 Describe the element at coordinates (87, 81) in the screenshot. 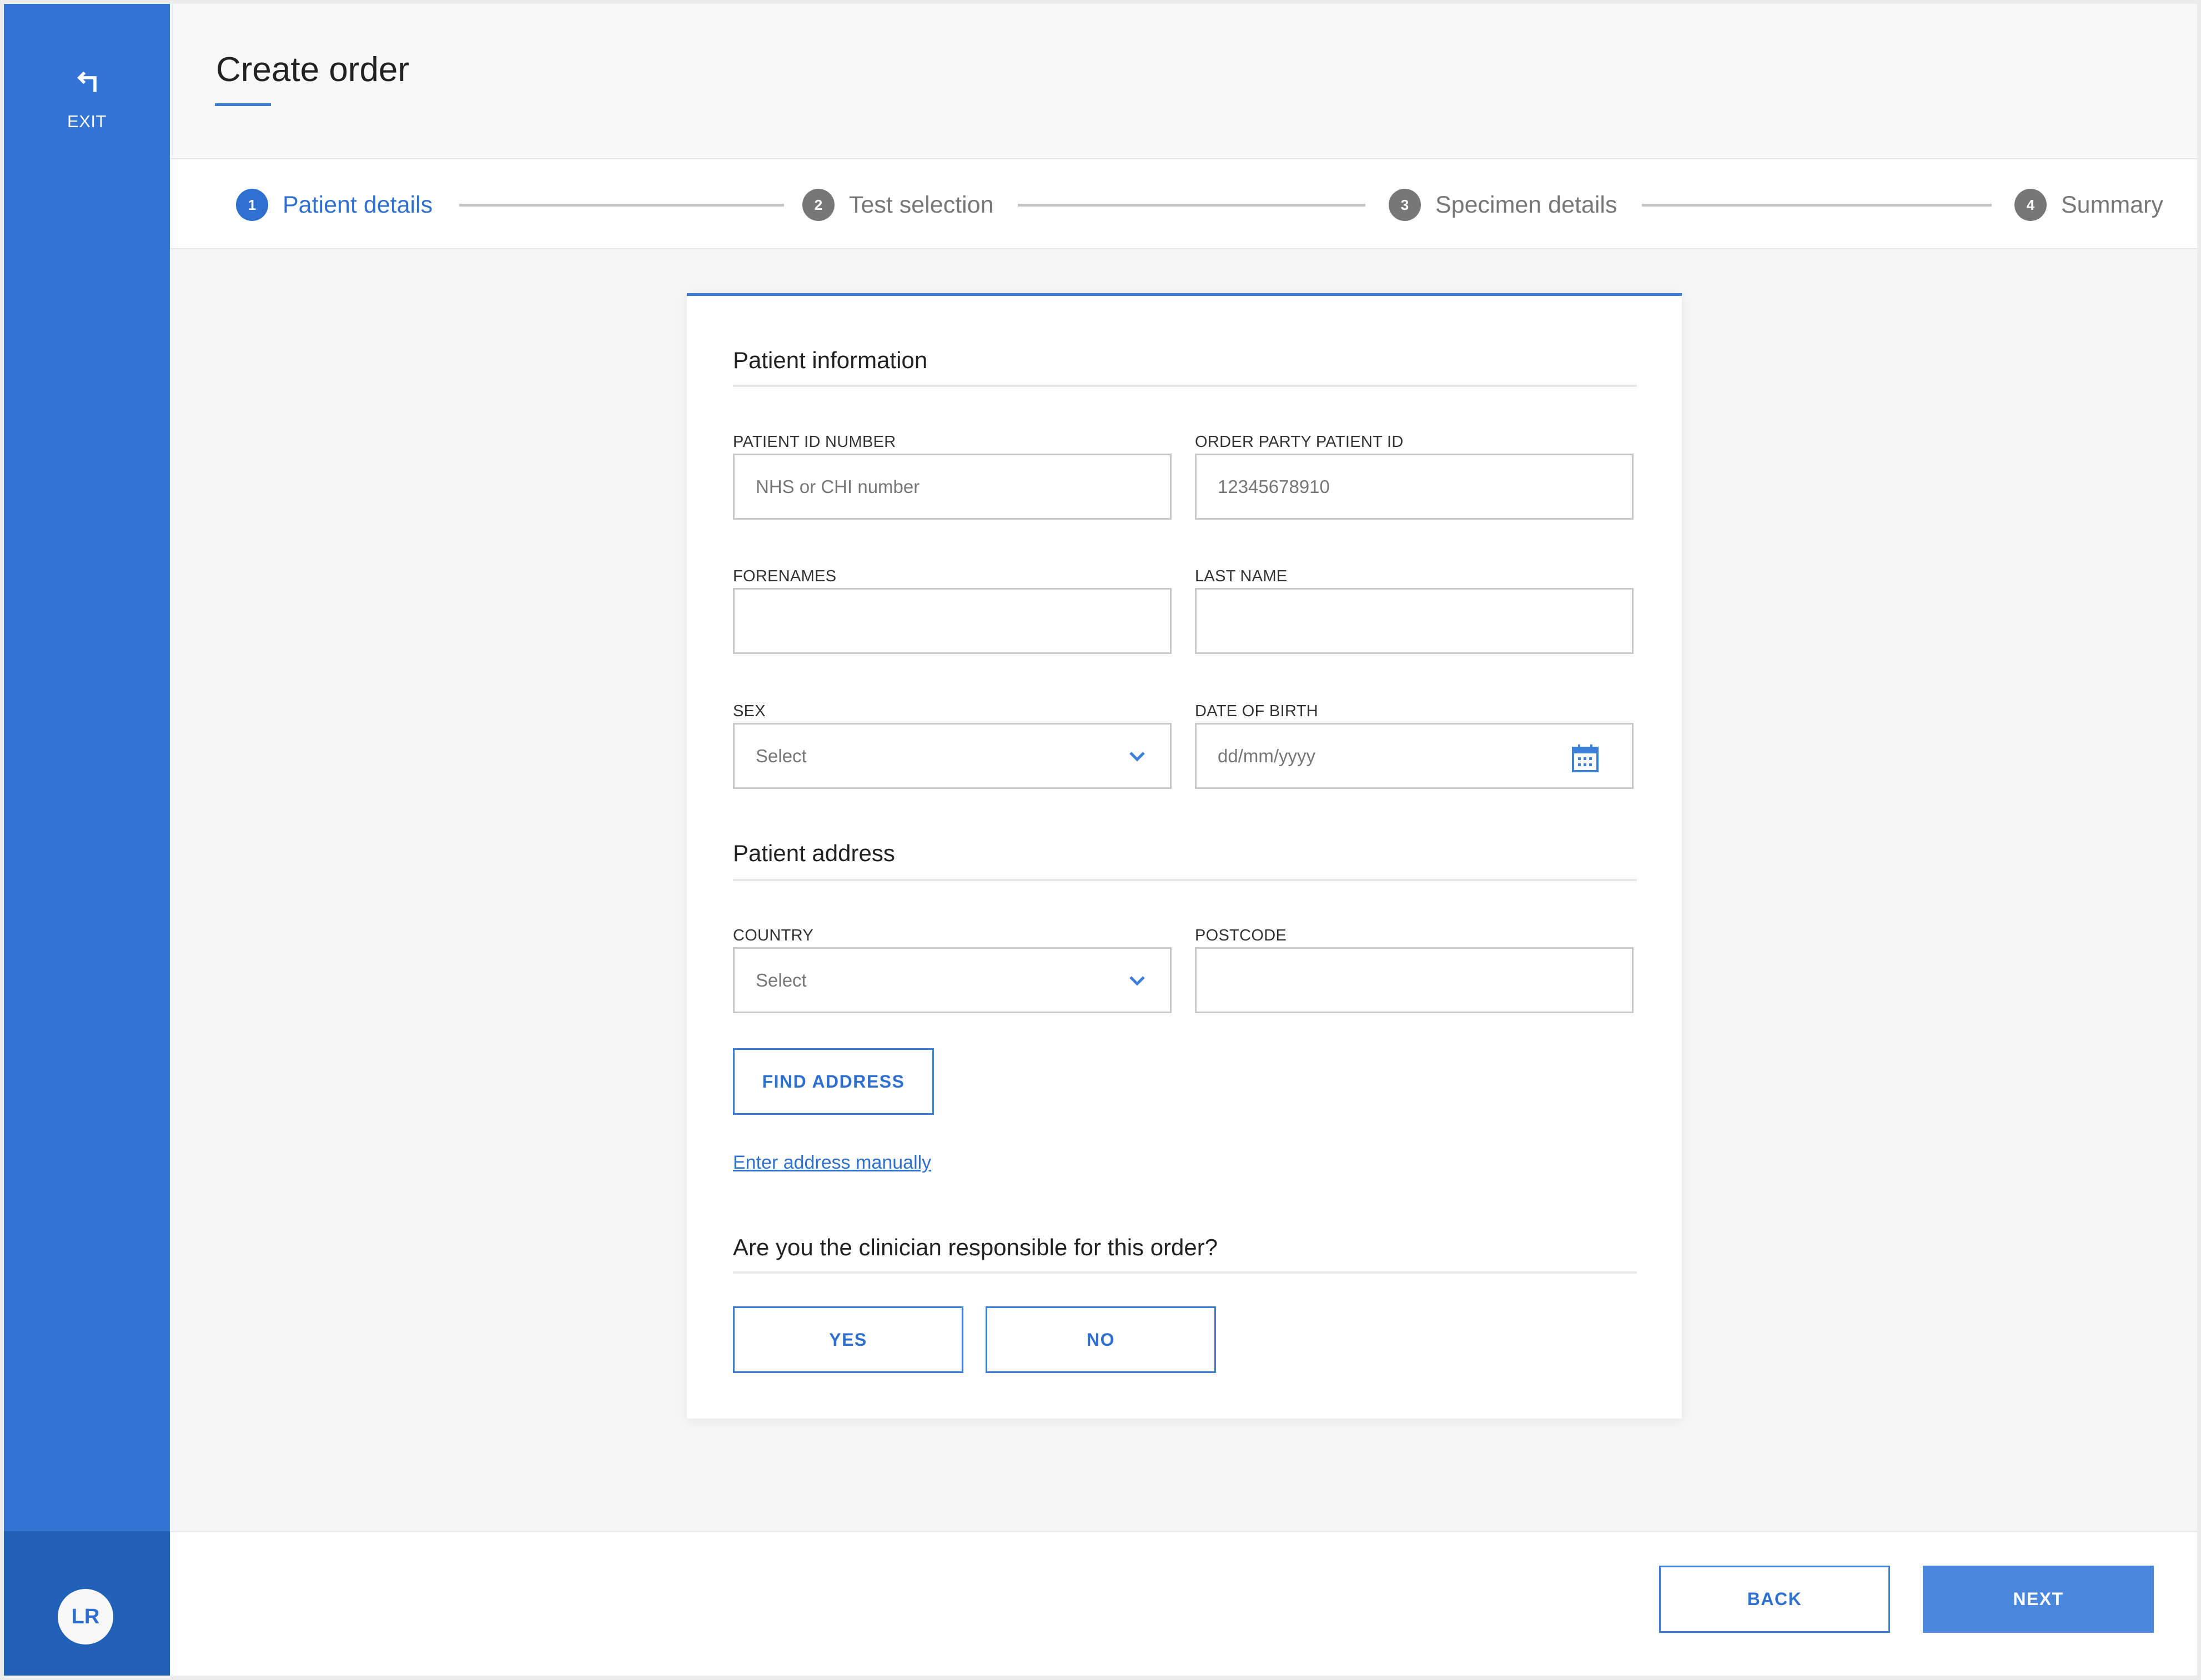

I see `return-arrow-icon` at that location.